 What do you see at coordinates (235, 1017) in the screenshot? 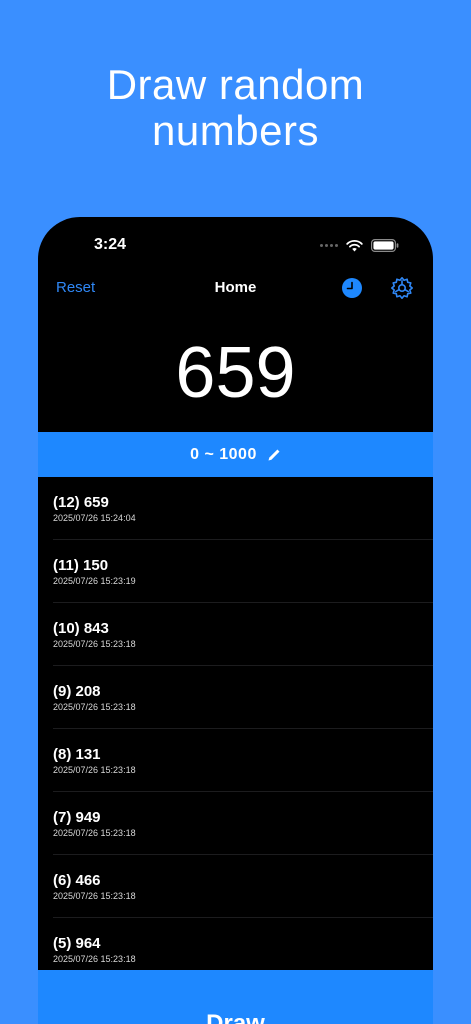
I see `draw-button-label: Draw` at bounding box center [235, 1017].